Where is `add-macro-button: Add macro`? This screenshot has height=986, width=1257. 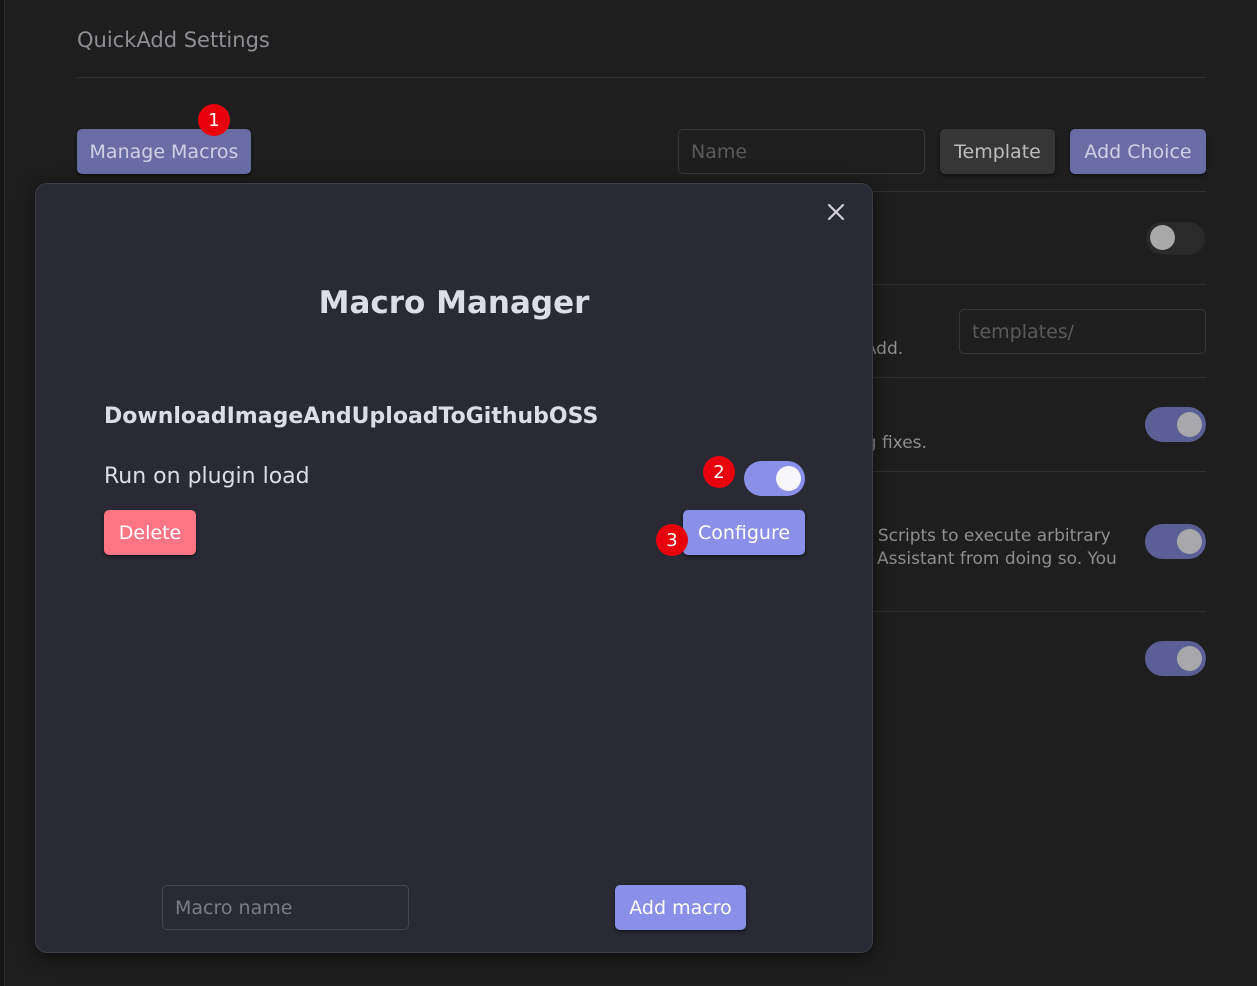
add-macro-button: Add macro is located at coordinates (680, 907).